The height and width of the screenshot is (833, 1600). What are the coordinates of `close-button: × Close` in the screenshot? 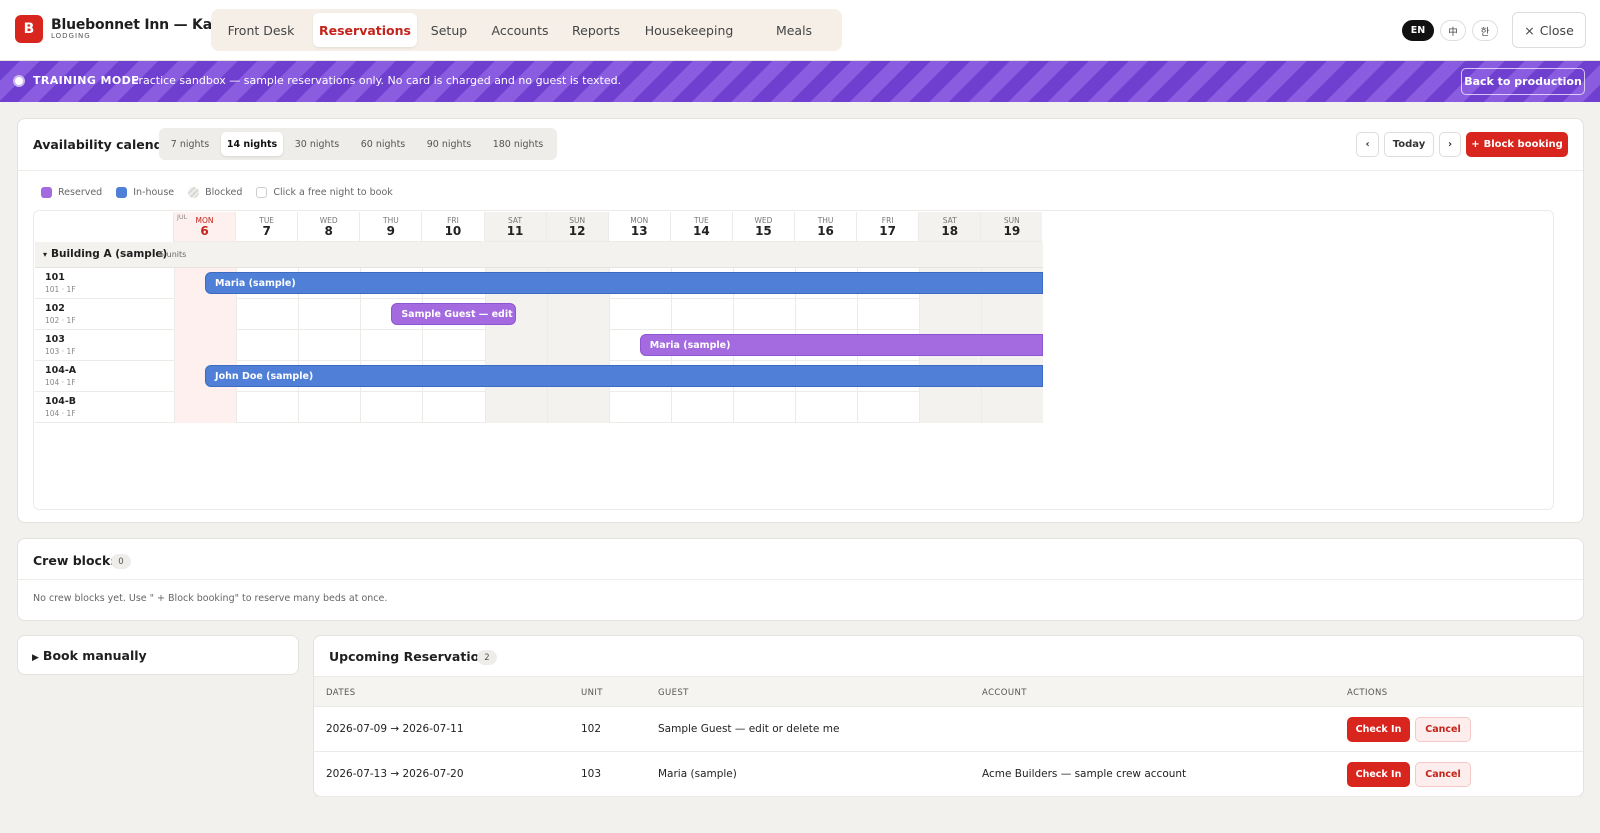 It's located at (1549, 30).